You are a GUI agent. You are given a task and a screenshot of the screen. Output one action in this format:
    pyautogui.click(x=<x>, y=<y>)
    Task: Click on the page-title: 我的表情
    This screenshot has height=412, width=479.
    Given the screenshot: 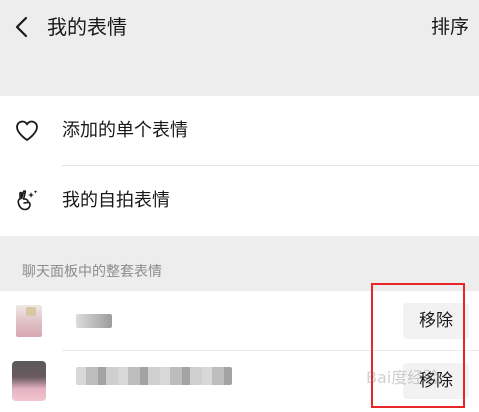 What is the action you would take?
    pyautogui.click(x=87, y=27)
    